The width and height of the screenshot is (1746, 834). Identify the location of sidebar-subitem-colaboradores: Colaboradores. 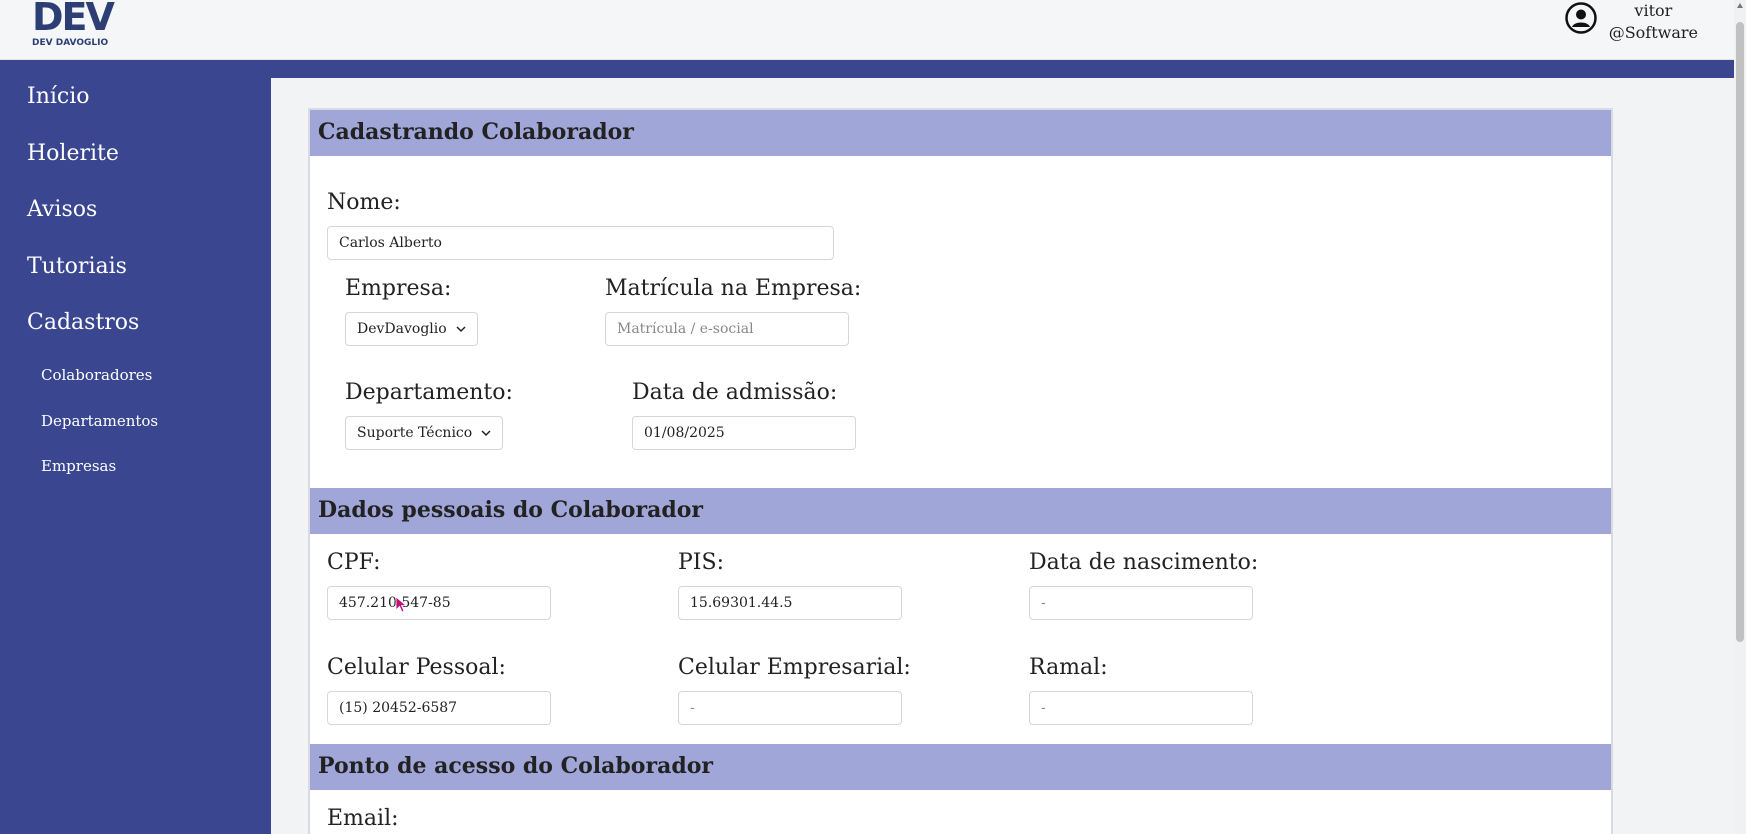
(96, 375).